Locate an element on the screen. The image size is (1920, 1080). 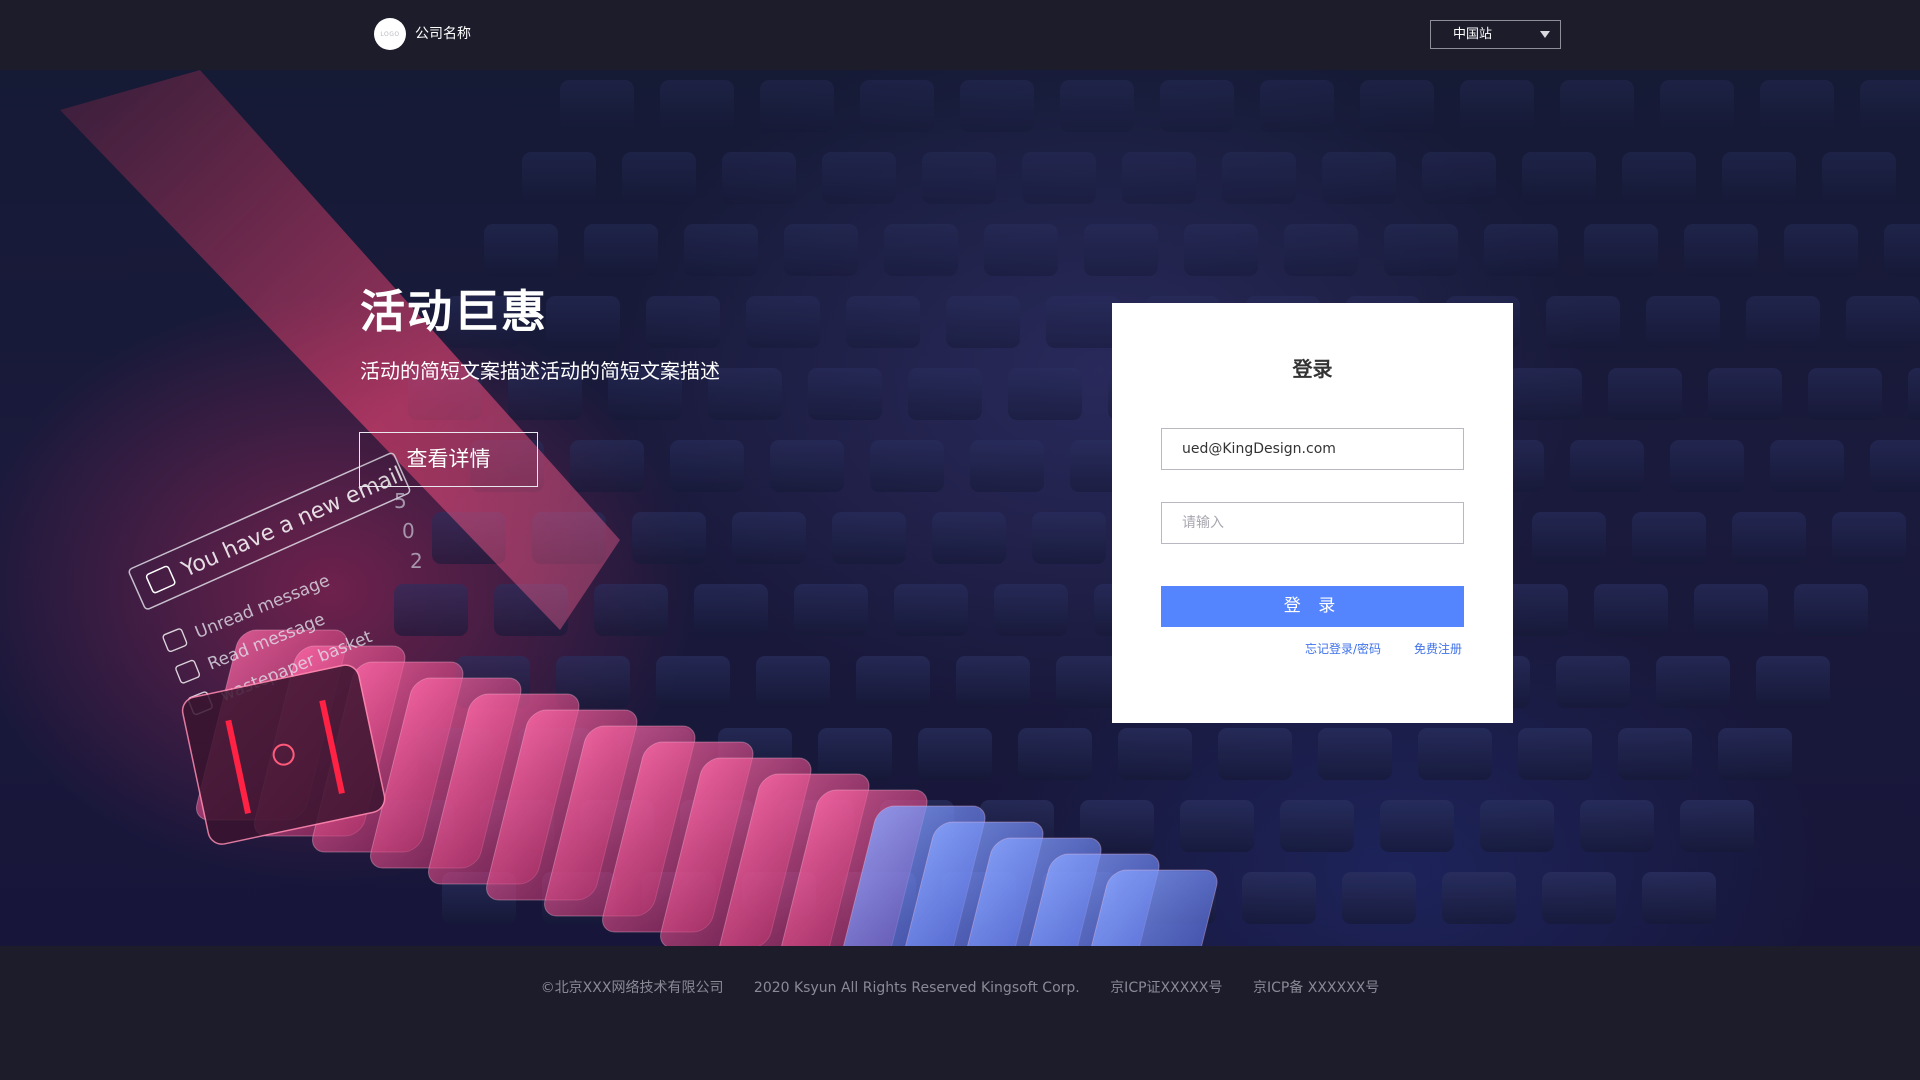
site-region-select: 中国站 is located at coordinates (1495, 34).